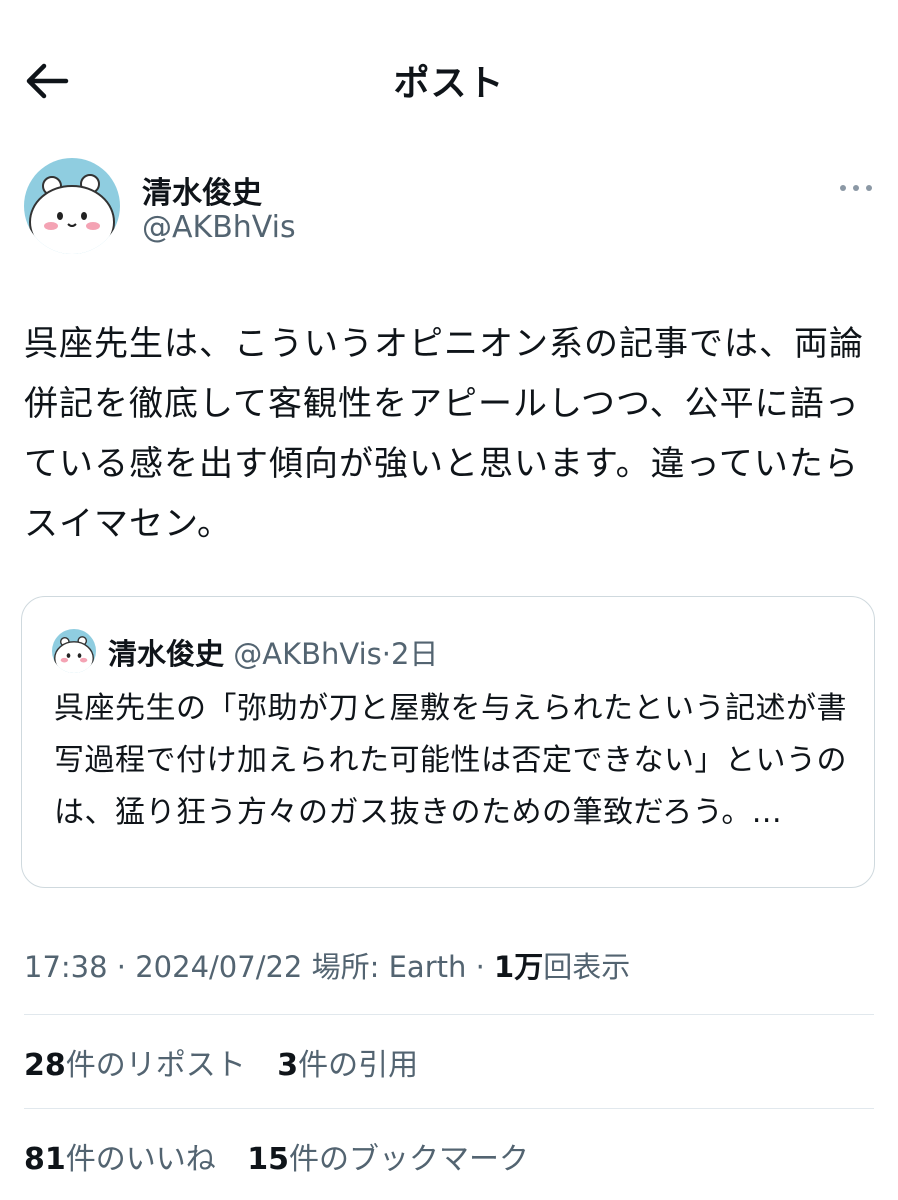 This screenshot has width=898, height=1200. Describe the element at coordinates (268, 1159) in the screenshot. I see `bookmarks-count: 15` at that location.